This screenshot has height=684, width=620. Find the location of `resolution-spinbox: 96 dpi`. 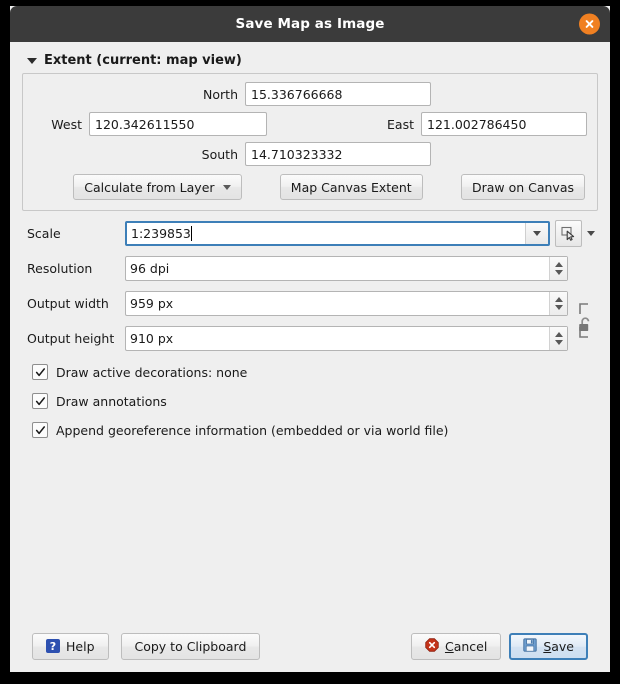

resolution-spinbox: 96 dpi is located at coordinates (346, 268).